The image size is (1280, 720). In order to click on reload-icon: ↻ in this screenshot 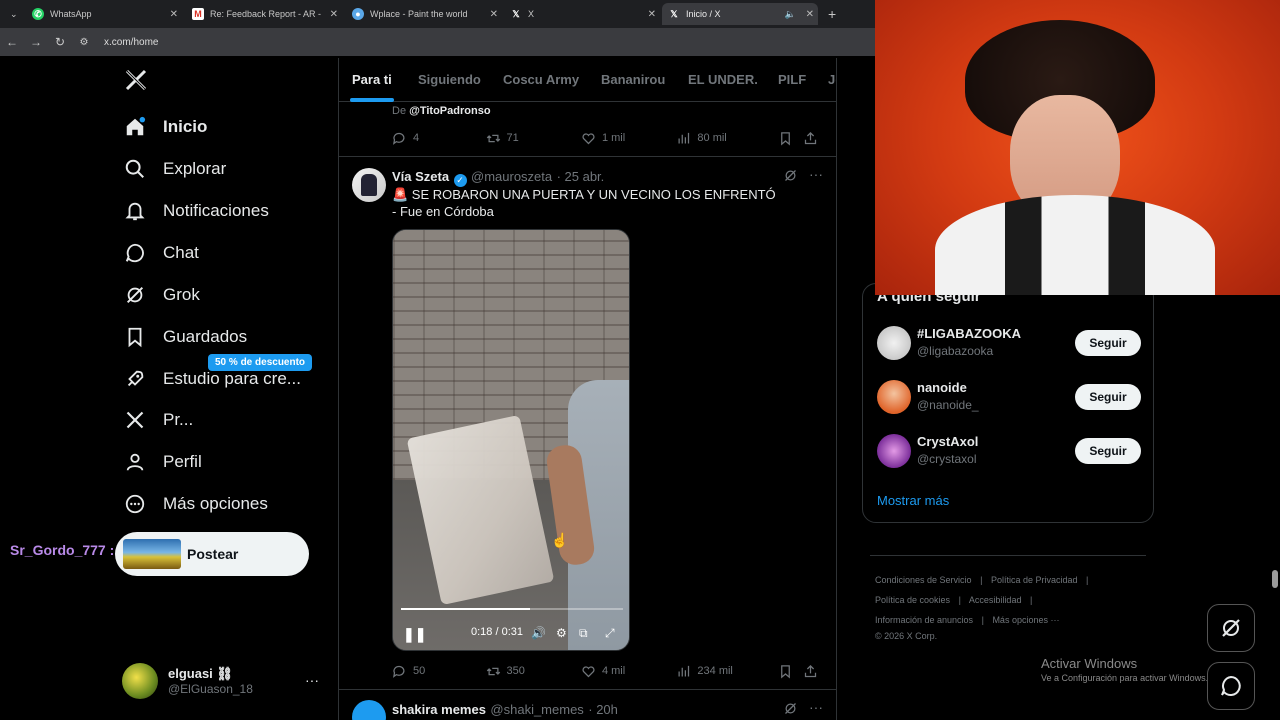, I will do `click(60, 42)`.